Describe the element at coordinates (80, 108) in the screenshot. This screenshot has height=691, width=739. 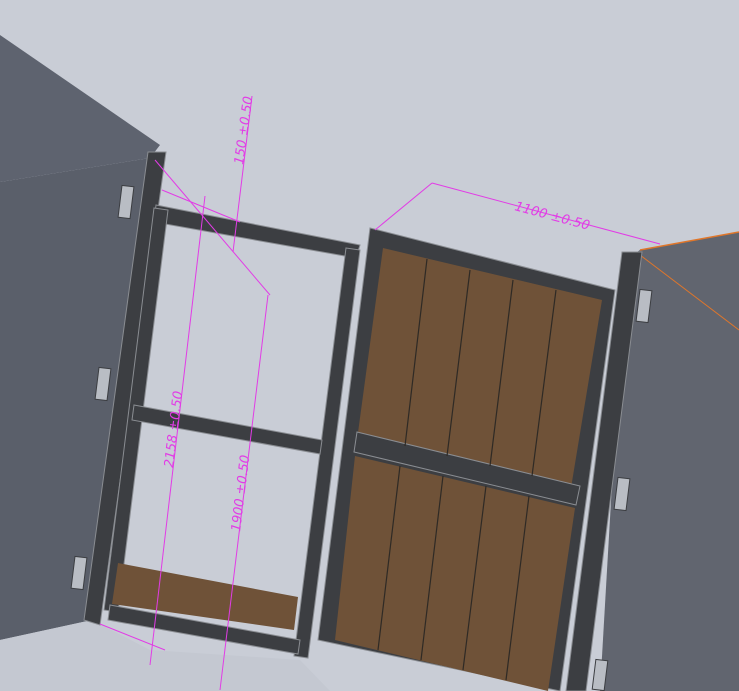
I see `left-wall-top-face` at that location.